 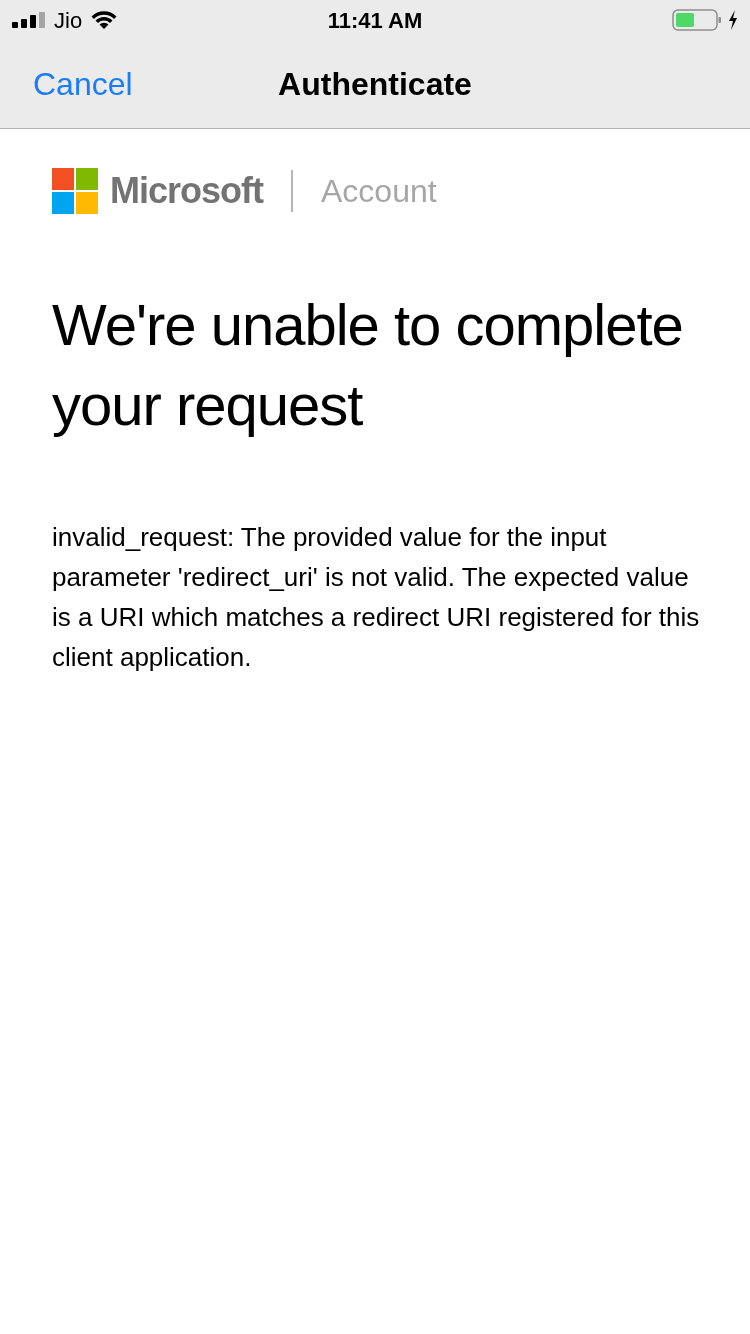 I want to click on battery-icon, so click(x=697, y=20).